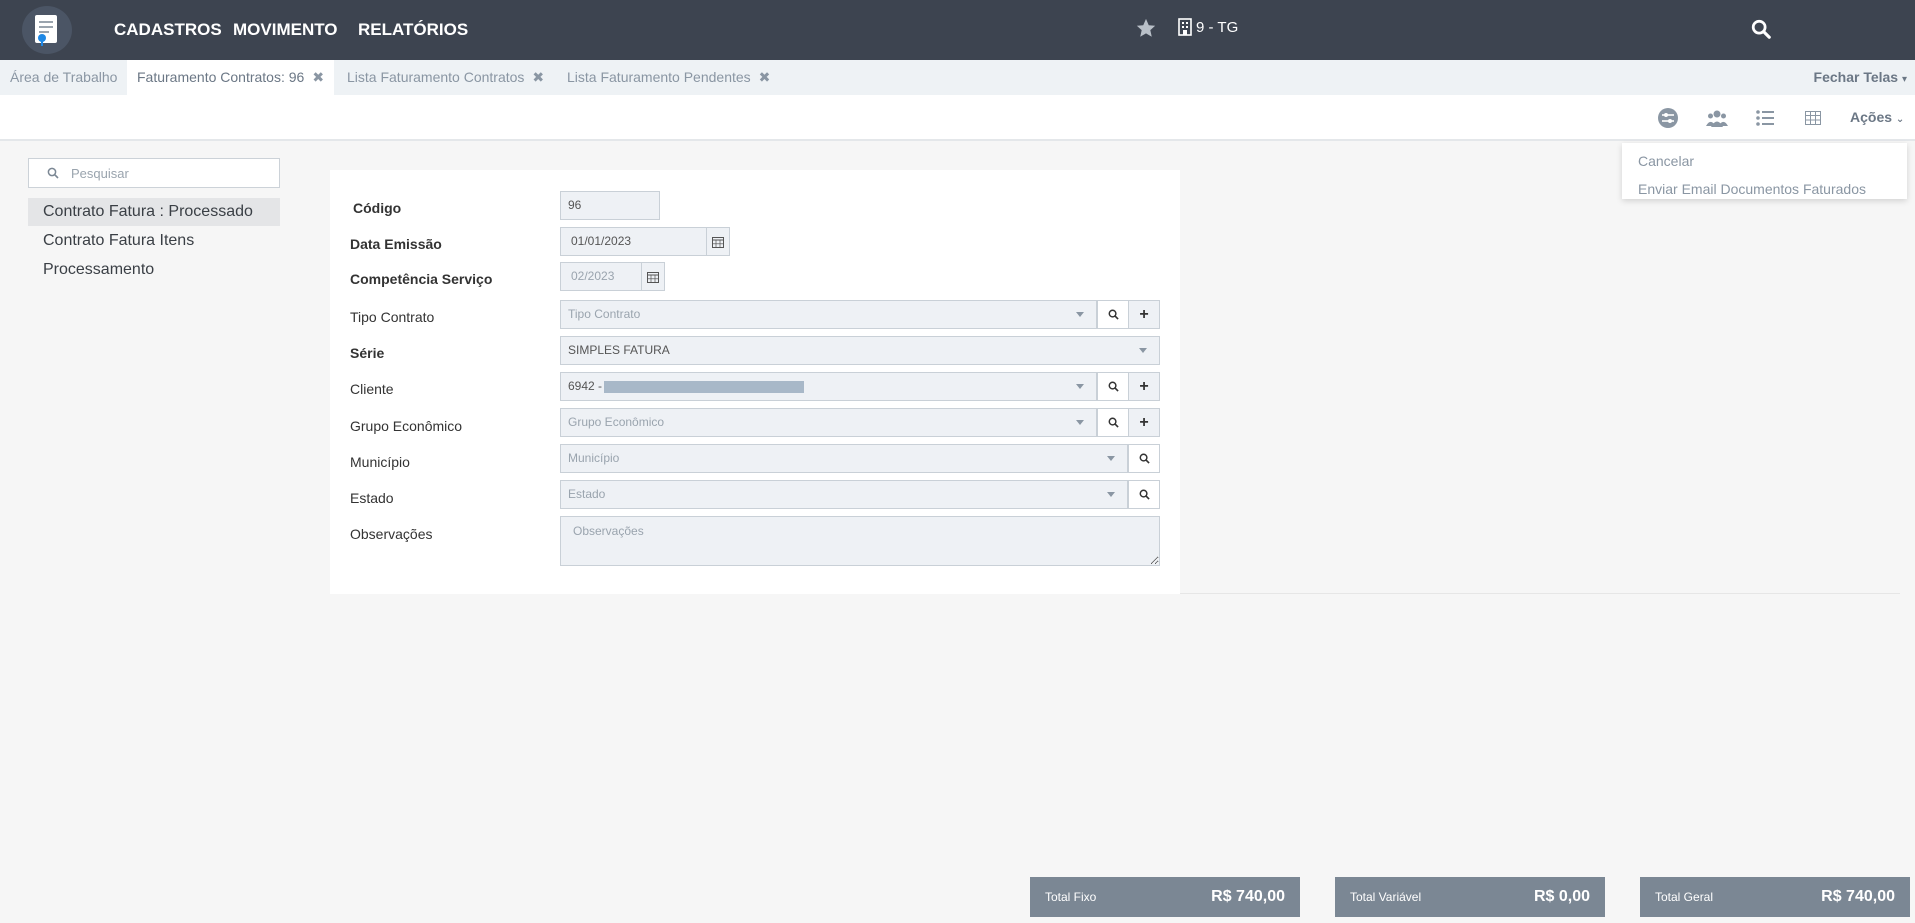 The image size is (1915, 923). Describe the element at coordinates (391, 534) in the screenshot. I see `label-observacoes: Observações` at that location.